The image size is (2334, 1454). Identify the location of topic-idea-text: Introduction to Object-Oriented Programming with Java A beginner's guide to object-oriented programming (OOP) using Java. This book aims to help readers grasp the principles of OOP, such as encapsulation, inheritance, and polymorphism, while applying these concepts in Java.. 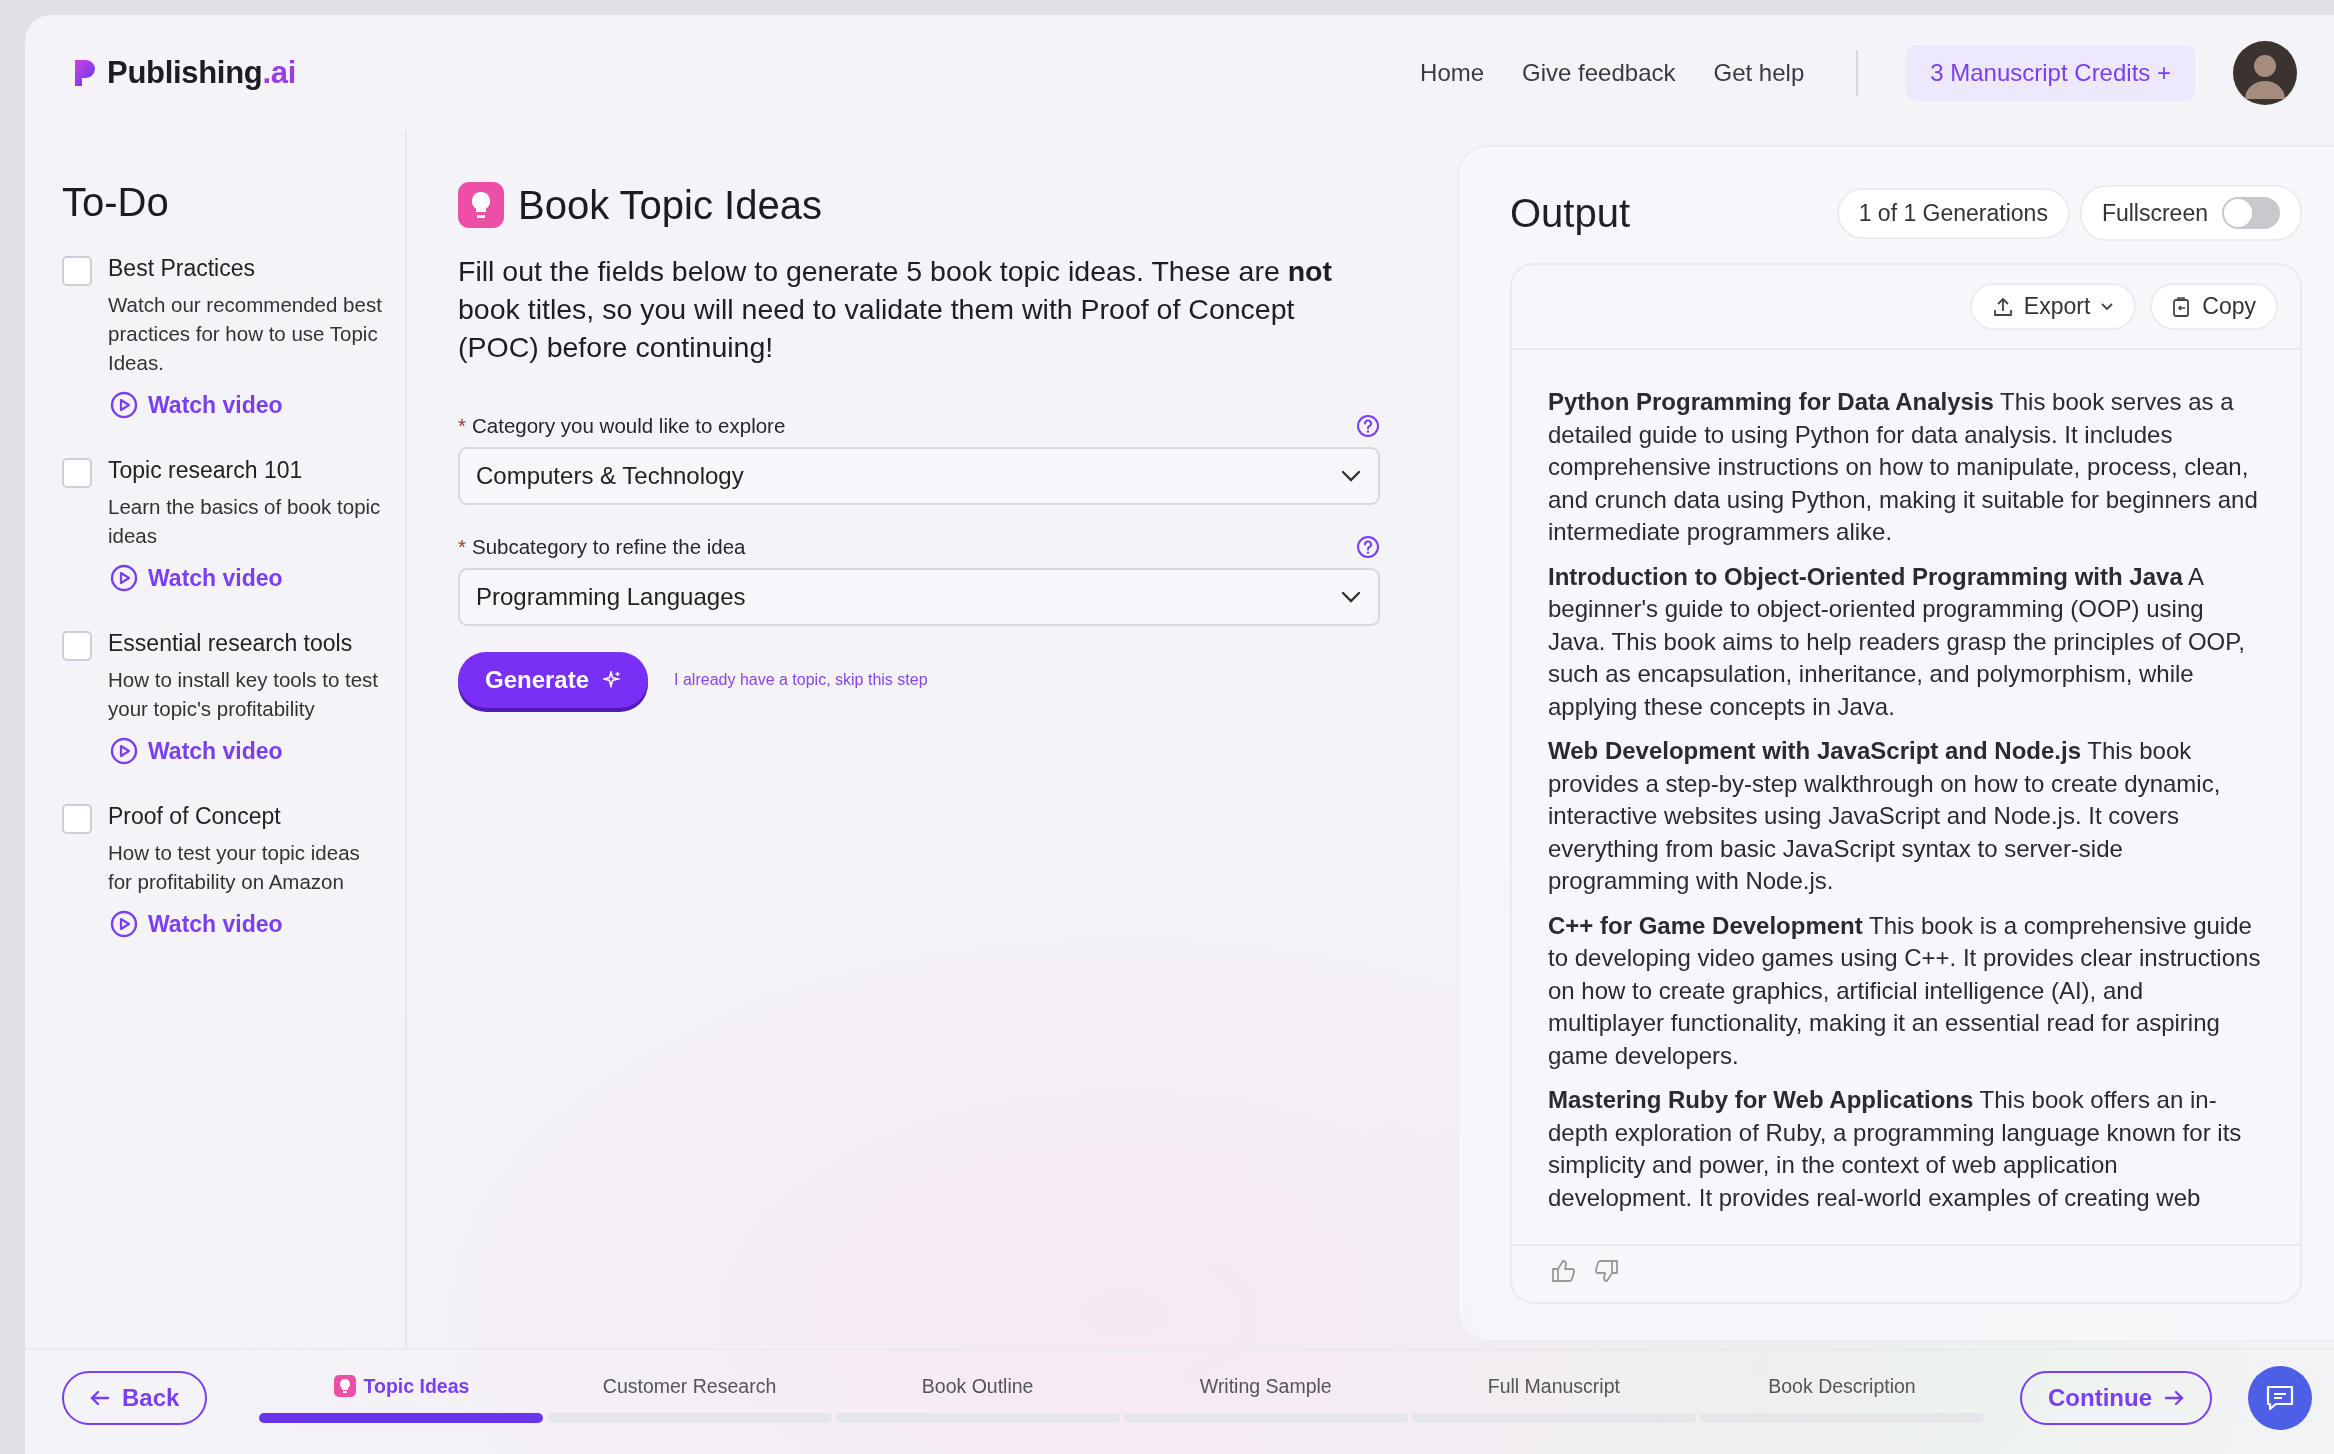
(1897, 641).